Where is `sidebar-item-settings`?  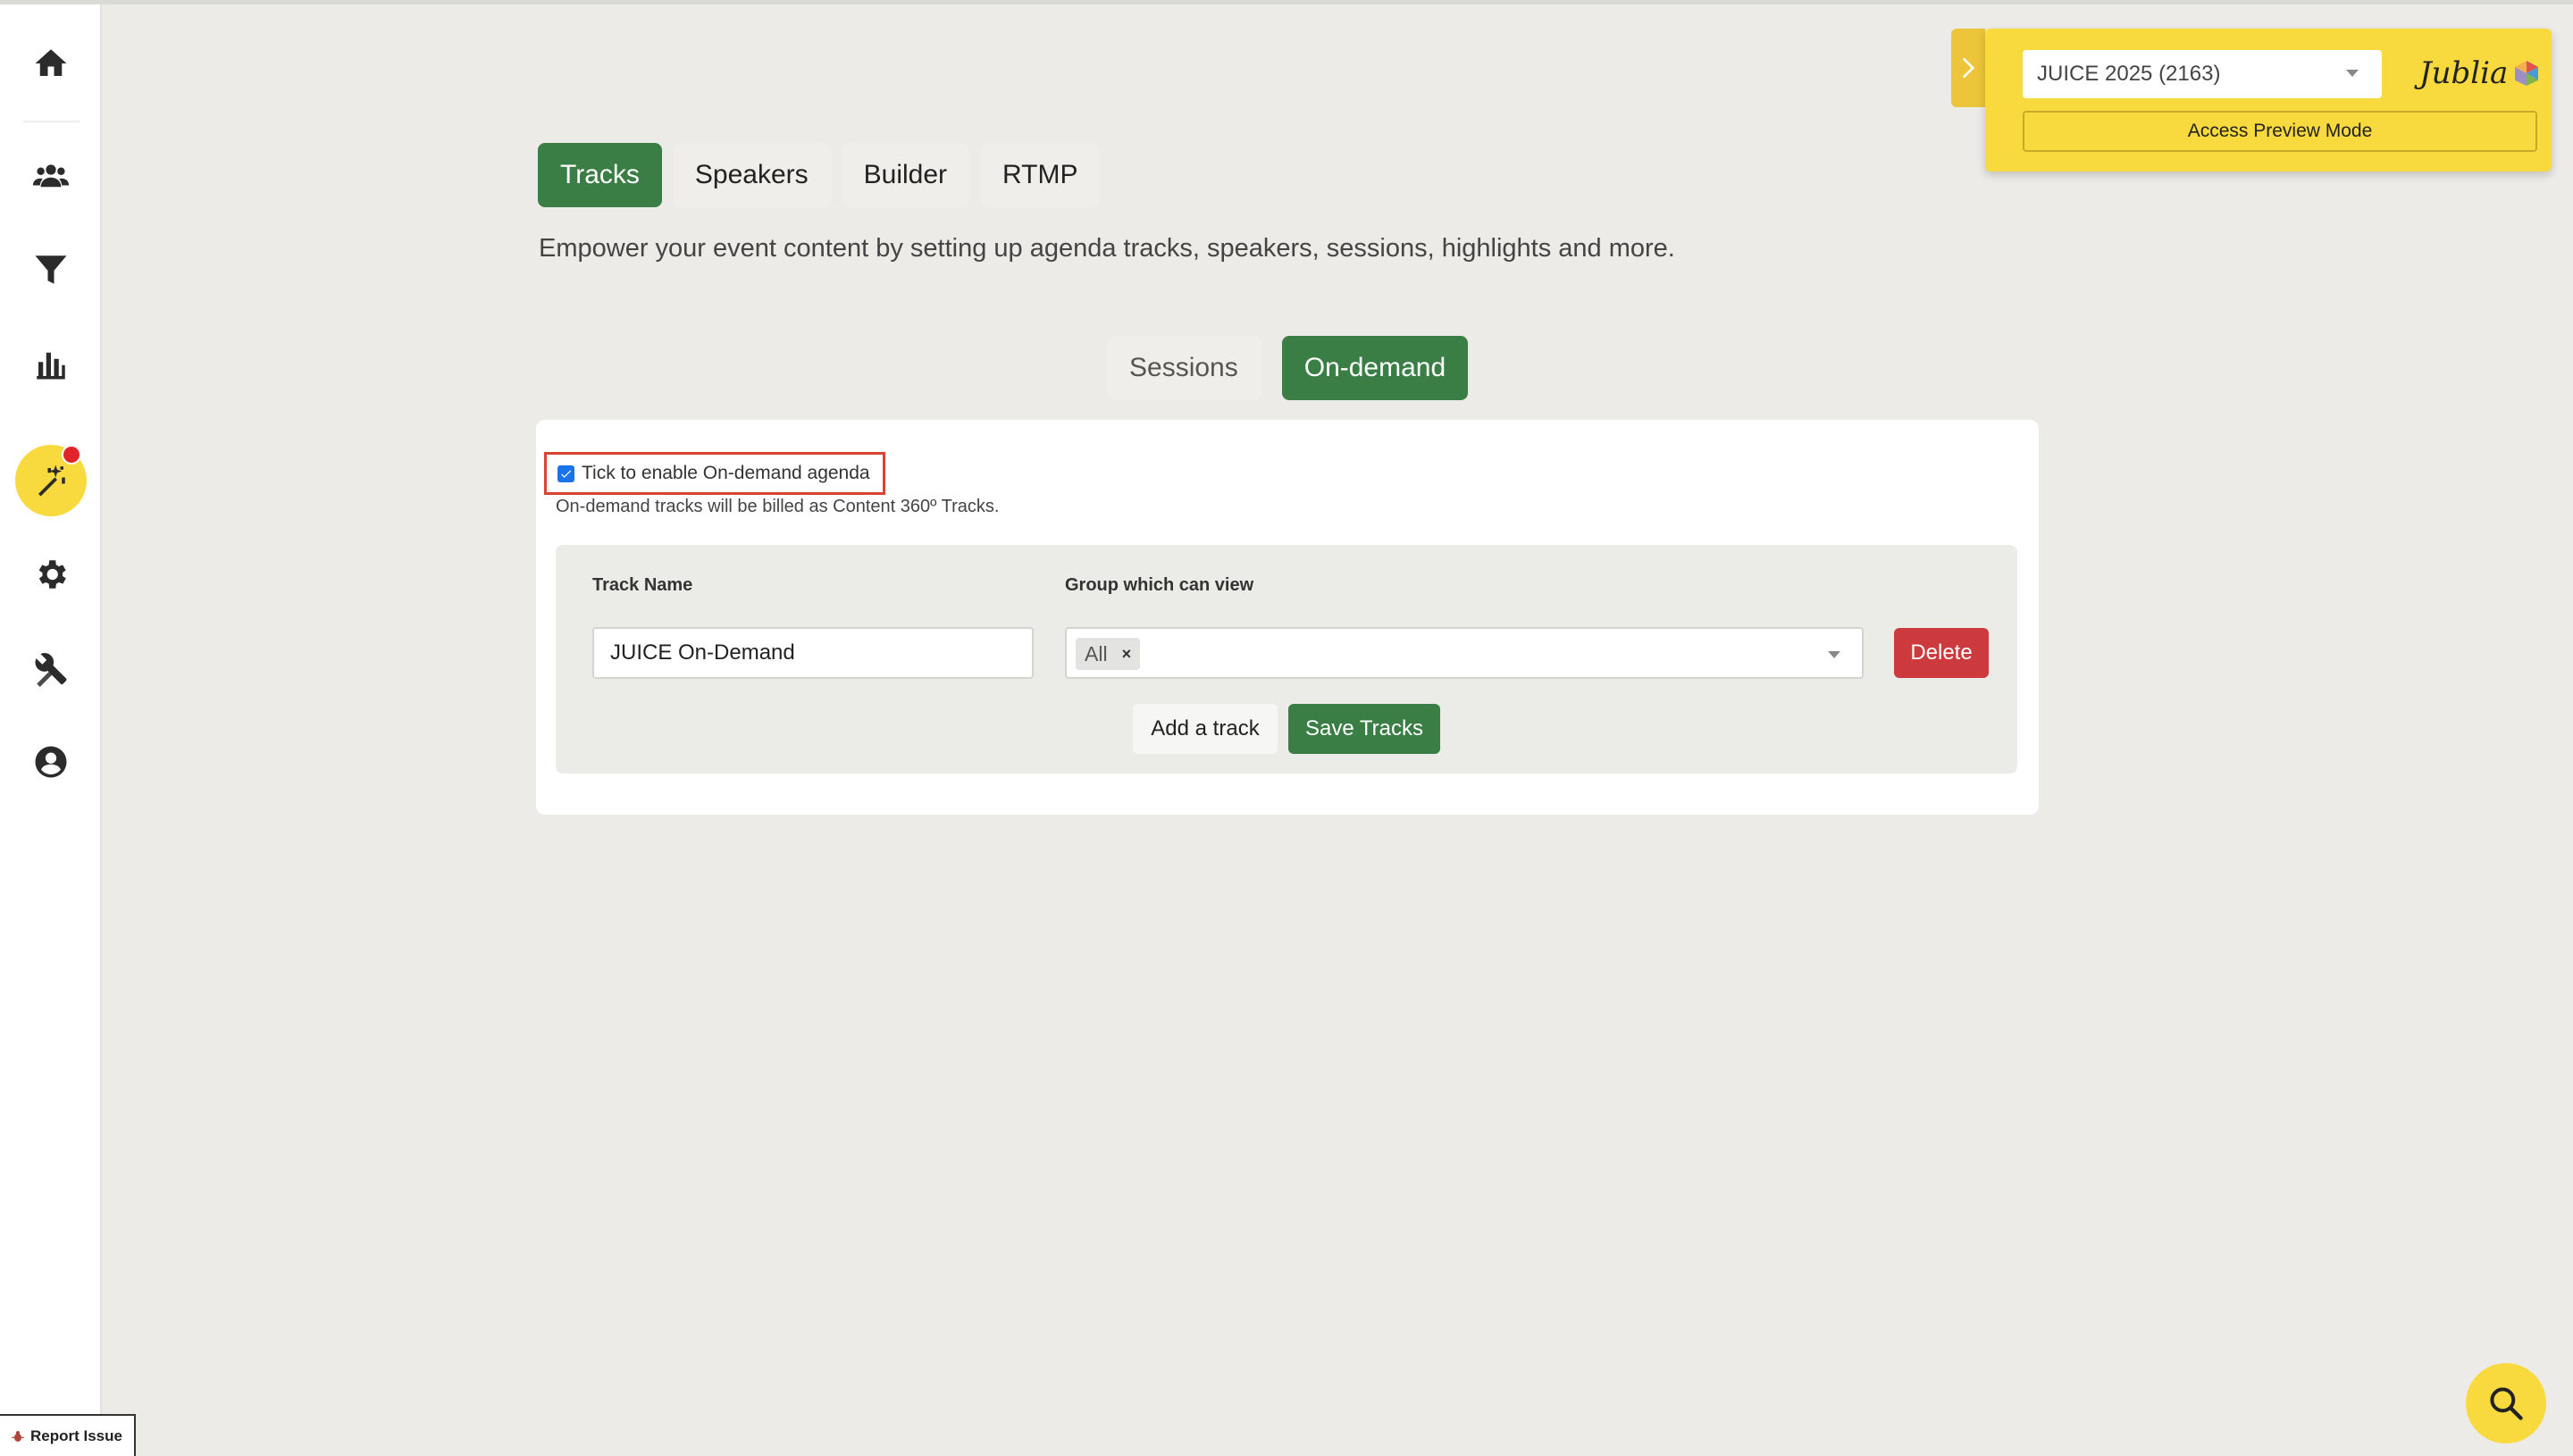 sidebar-item-settings is located at coordinates (51, 574).